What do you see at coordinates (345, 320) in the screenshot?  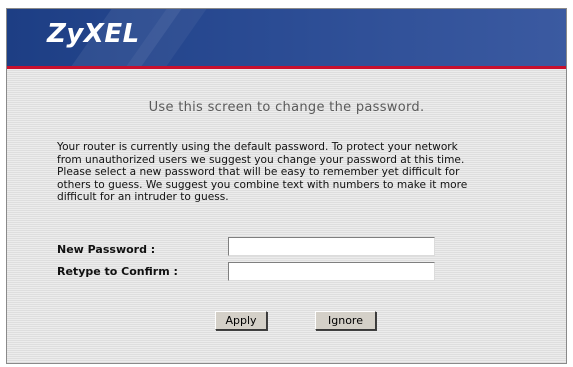 I see `ignore-button: Ignore` at bounding box center [345, 320].